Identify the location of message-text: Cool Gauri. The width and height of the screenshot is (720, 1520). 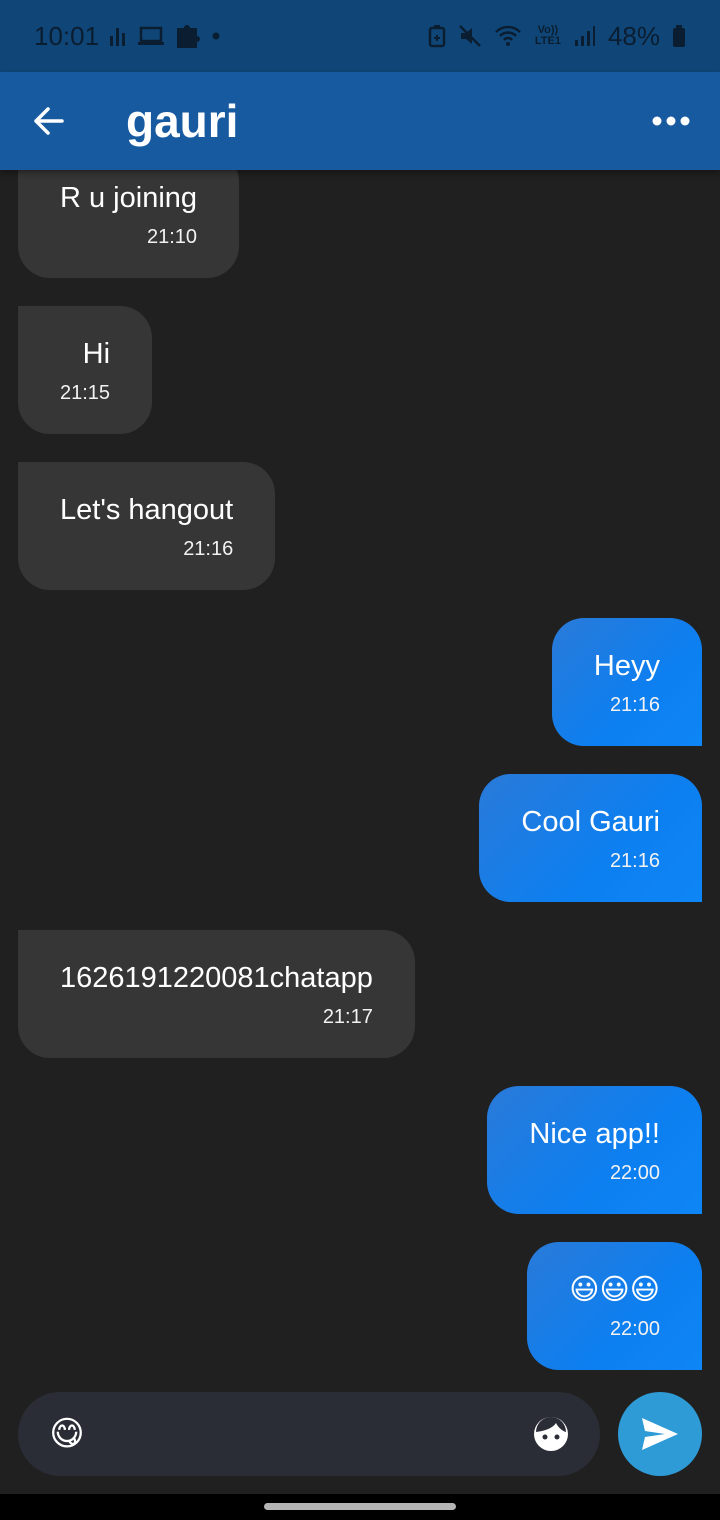
(590, 821).